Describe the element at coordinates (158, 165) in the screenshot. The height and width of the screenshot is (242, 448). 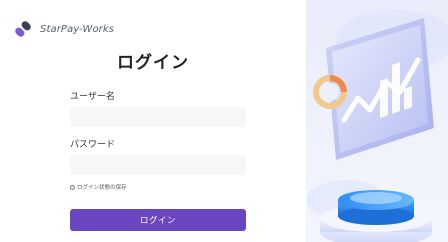
I see `password-input` at that location.